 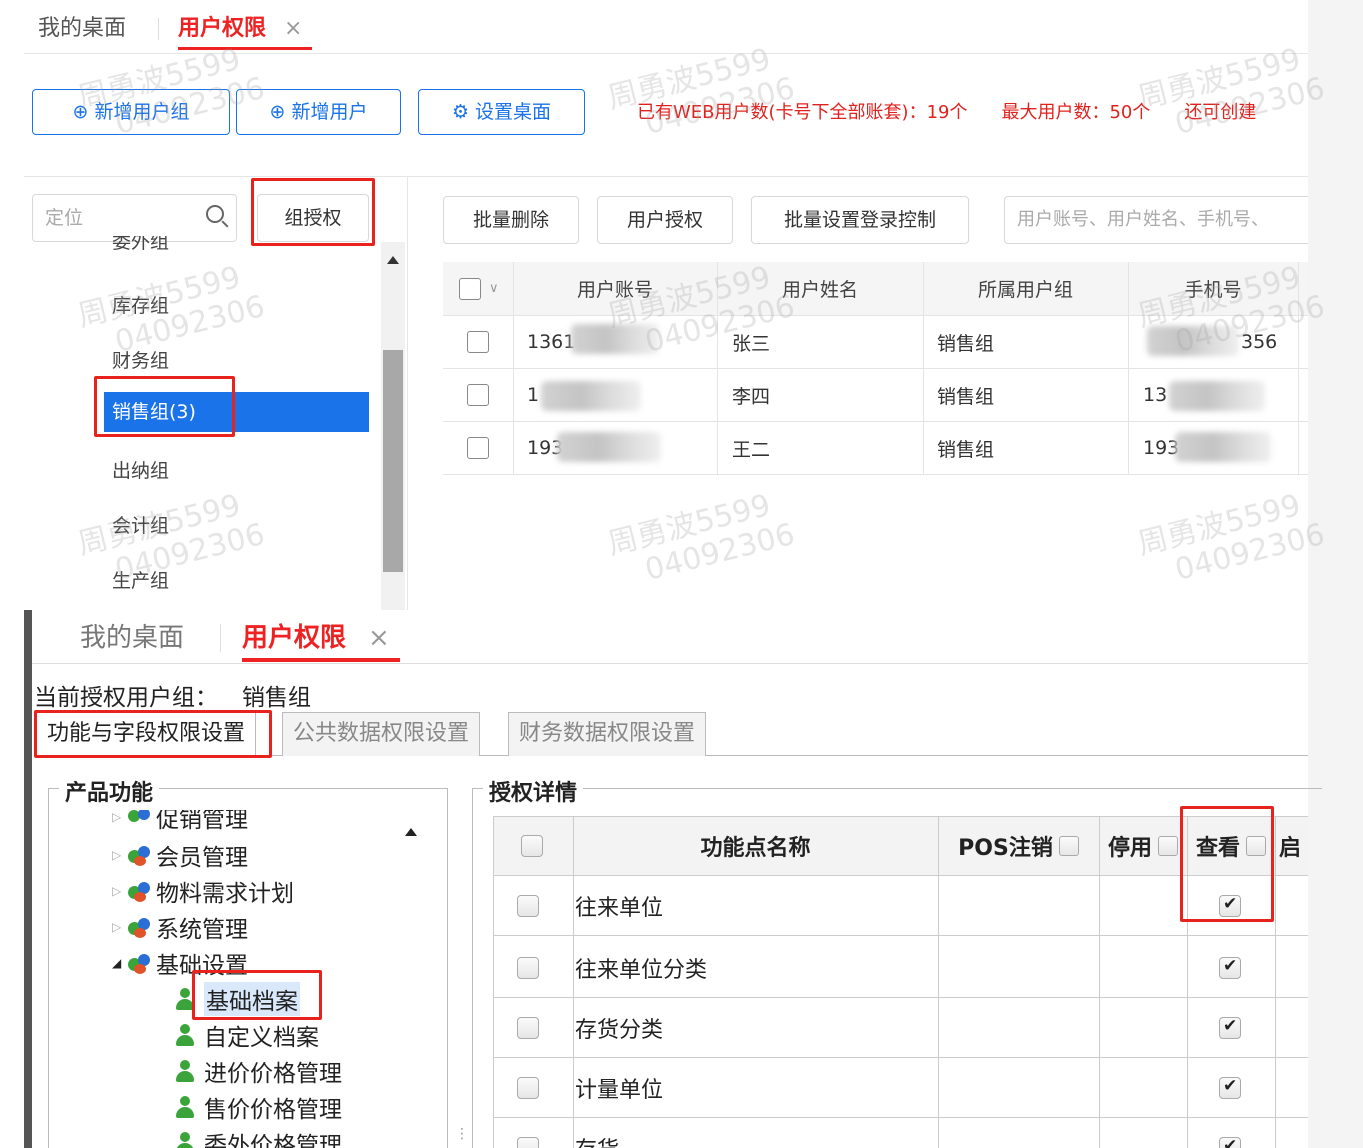 I want to click on table-row: 计量单位, so click(x=900, y=1088).